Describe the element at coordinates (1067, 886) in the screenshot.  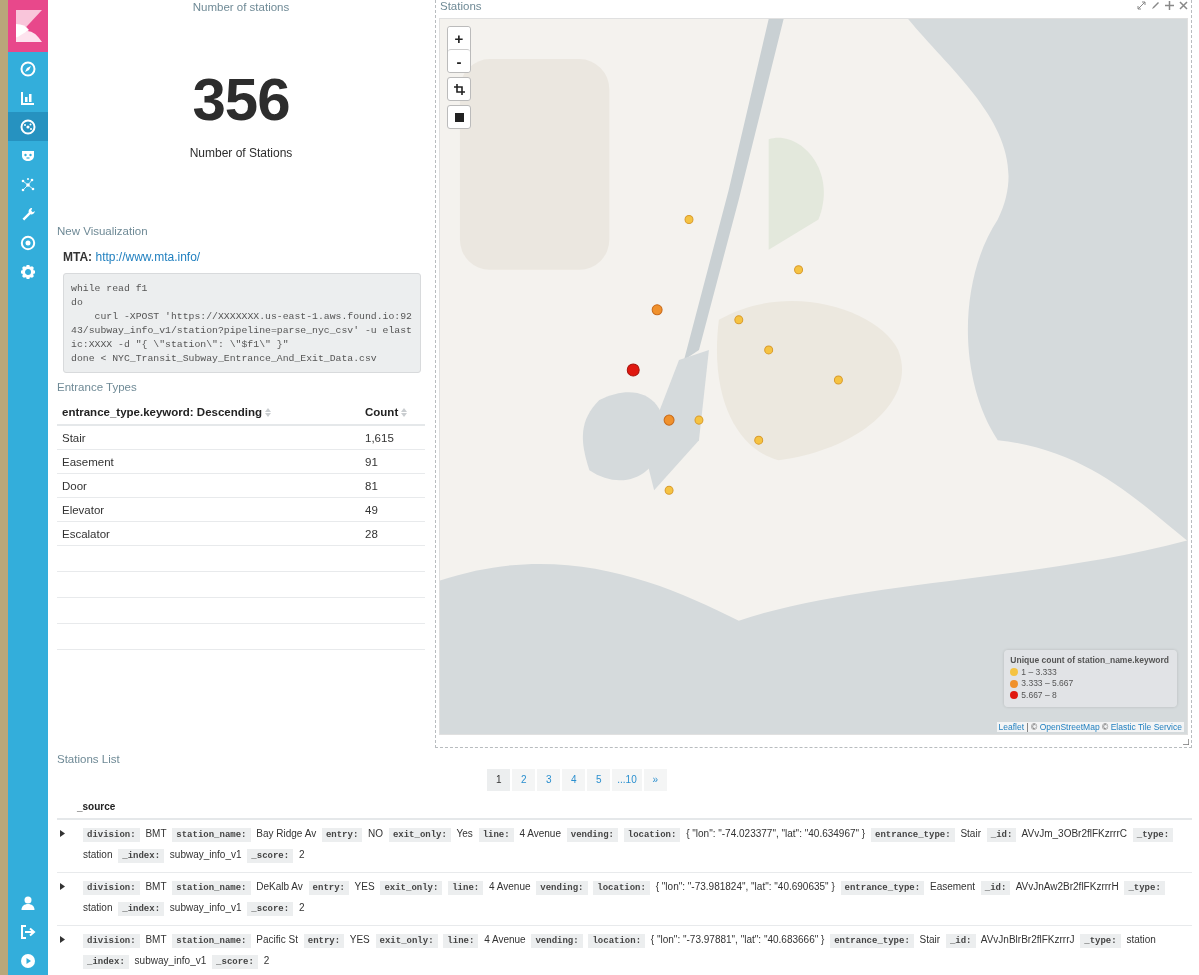
I see `field-value: AVvJnAw2Br2flFKzrrrH` at that location.